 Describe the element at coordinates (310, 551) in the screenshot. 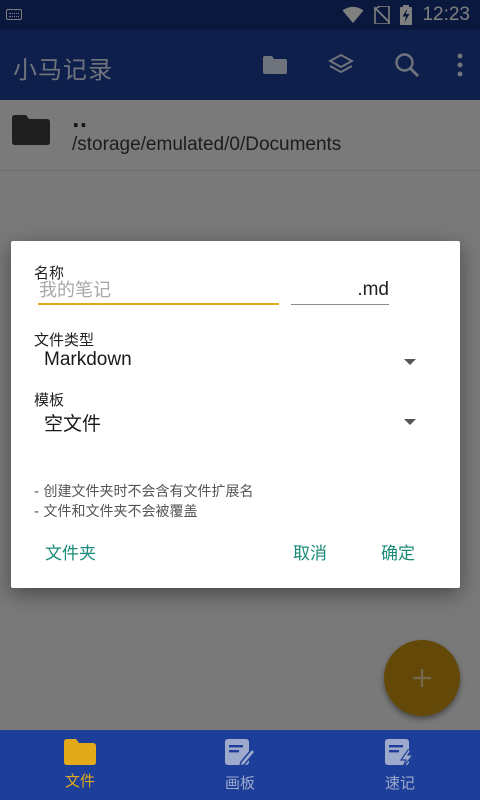

I see `cancel-button: 取消` at that location.